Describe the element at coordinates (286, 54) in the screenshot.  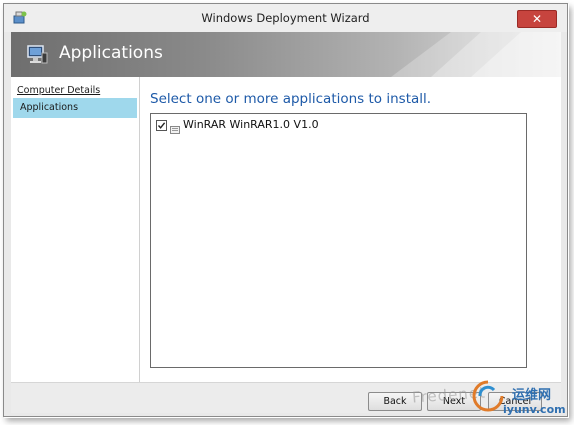
I see `page-banner: Applications` at that location.